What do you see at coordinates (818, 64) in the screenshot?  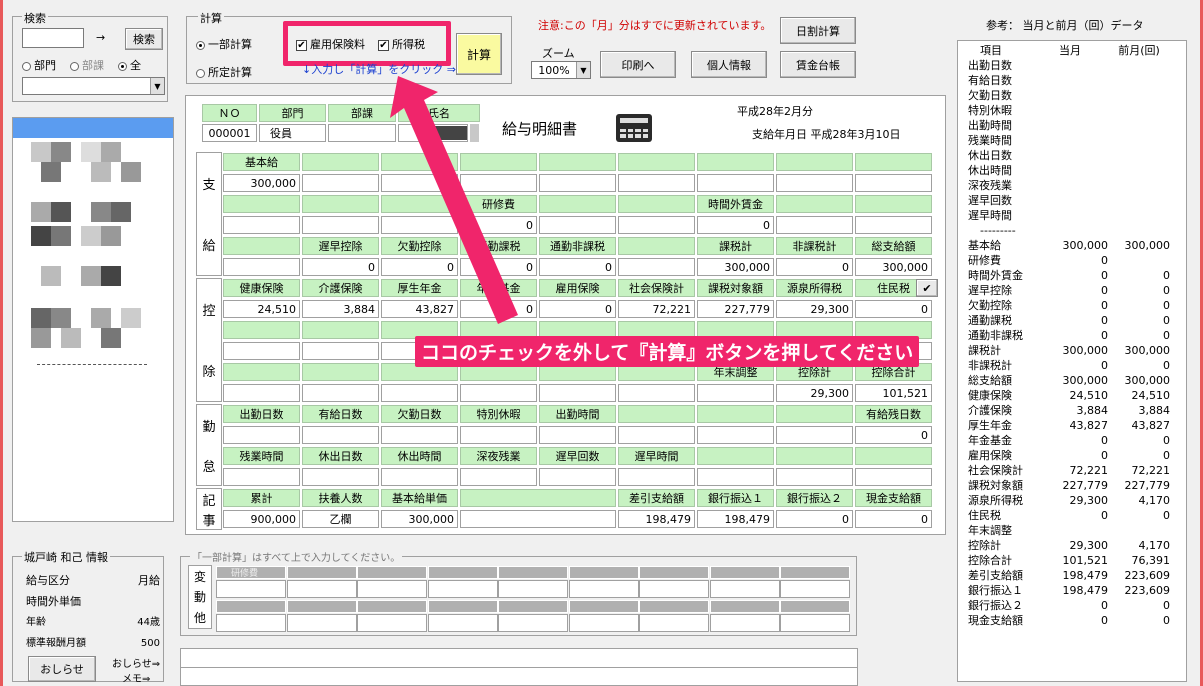 I see `wage-ledger-button: 賃金台帳` at bounding box center [818, 64].